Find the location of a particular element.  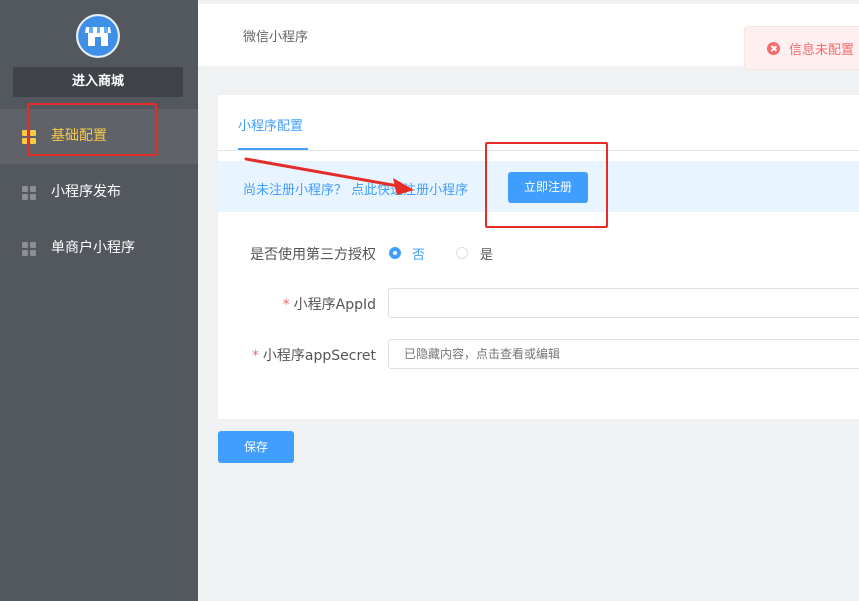

sidebar-item-single-merchant: 单商户小程序 is located at coordinates (99, 248).